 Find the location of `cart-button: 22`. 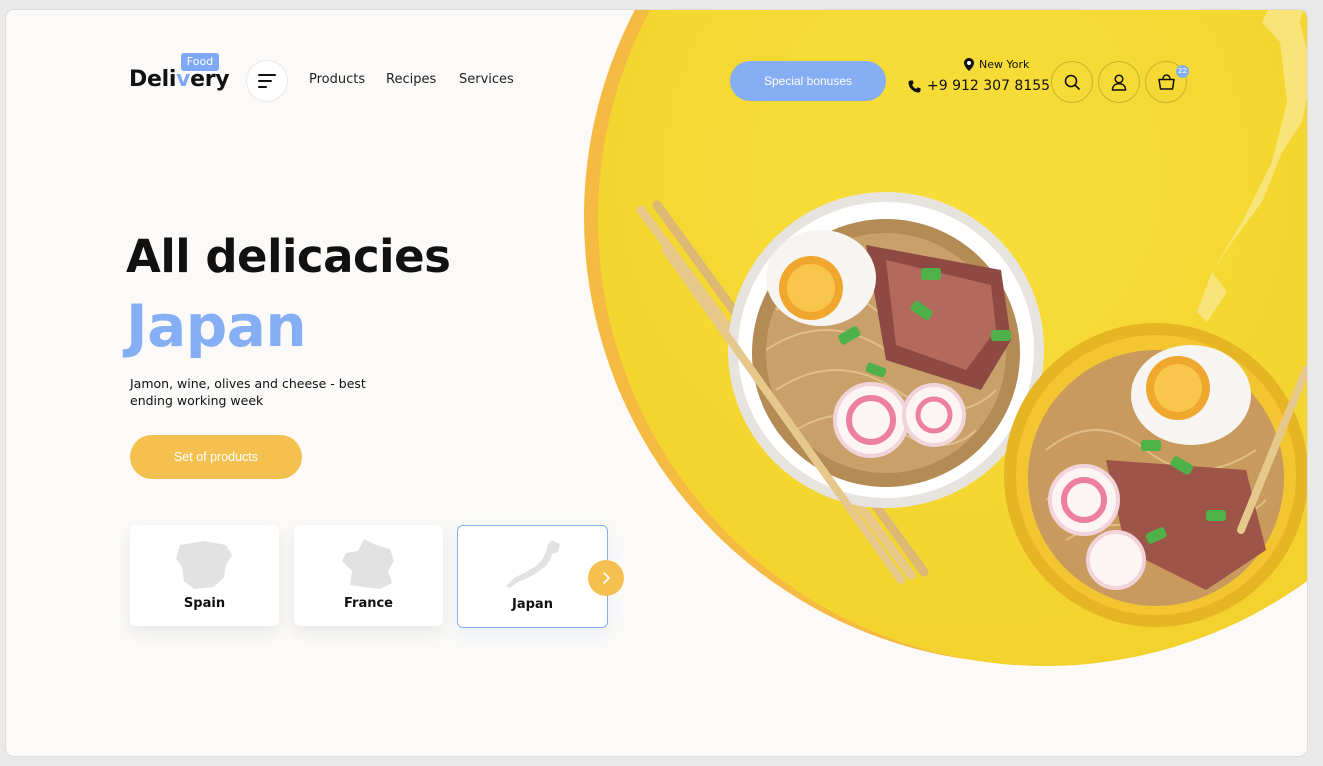

cart-button: 22 is located at coordinates (1167, 82).